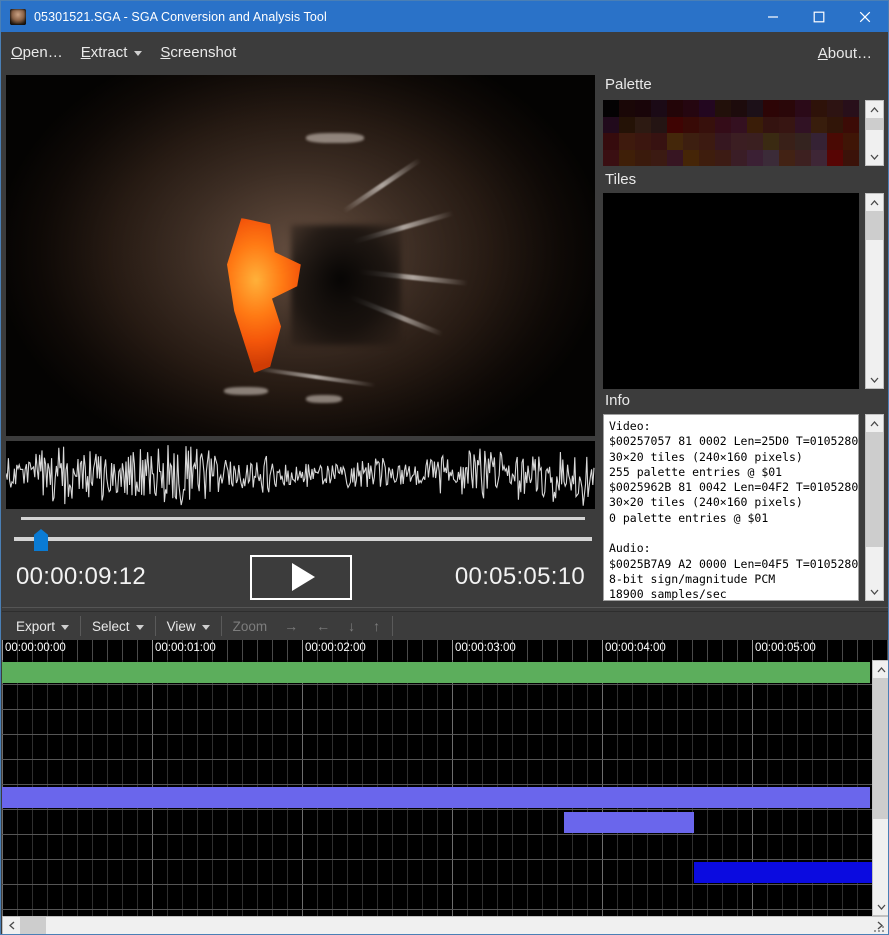 The height and width of the screenshot is (935, 889). What do you see at coordinates (731, 291) in the screenshot?
I see `tiles-view` at bounding box center [731, 291].